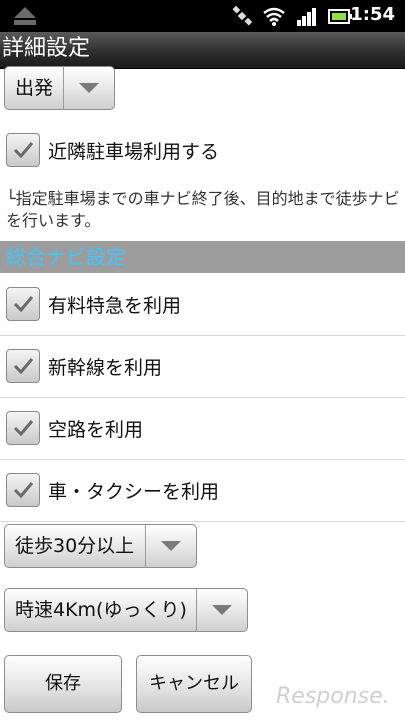 This screenshot has height=720, width=405. I want to click on paid-express-label: 有料特急を利用, so click(115, 306).